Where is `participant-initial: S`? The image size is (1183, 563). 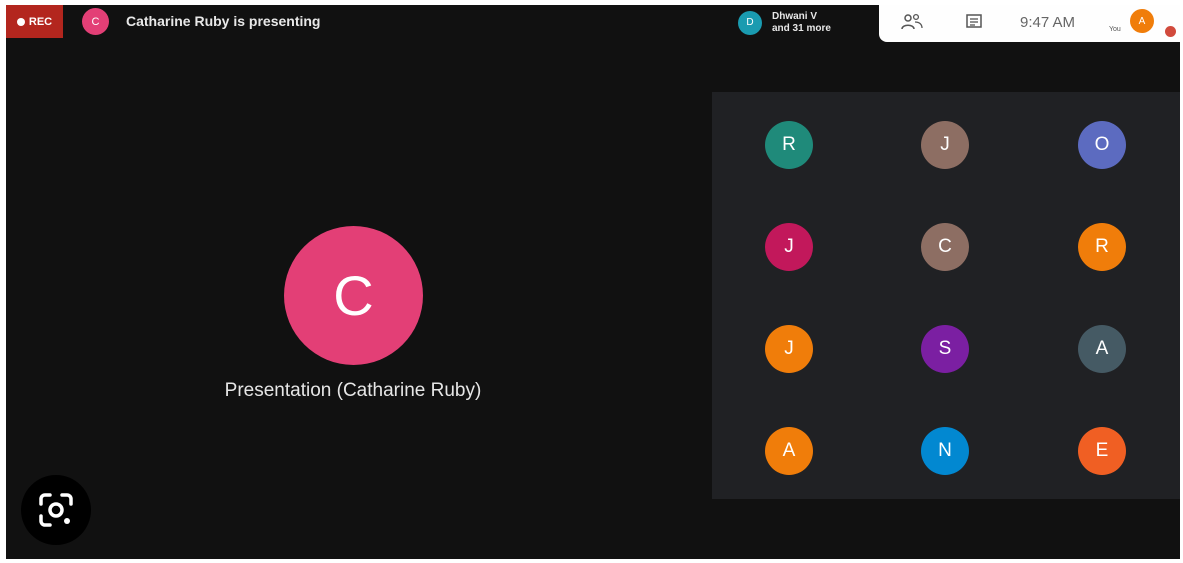 participant-initial: S is located at coordinates (945, 348).